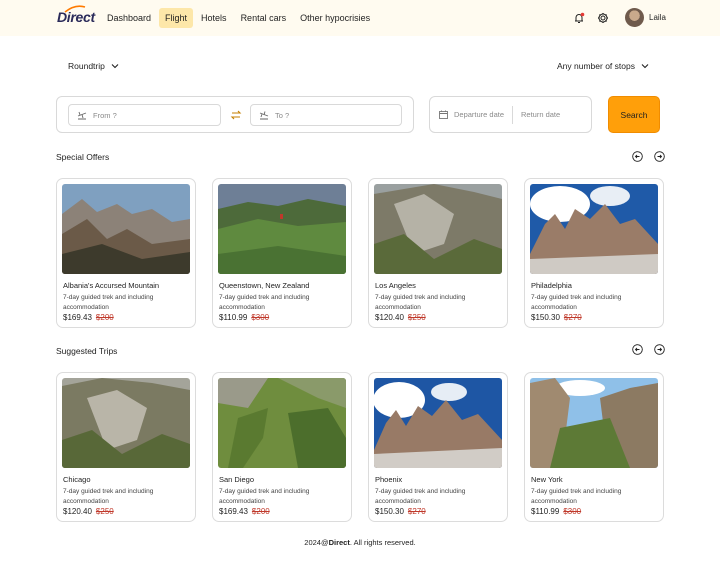  What do you see at coordinates (547, 479) in the screenshot?
I see `trip-card-title: New York` at bounding box center [547, 479].